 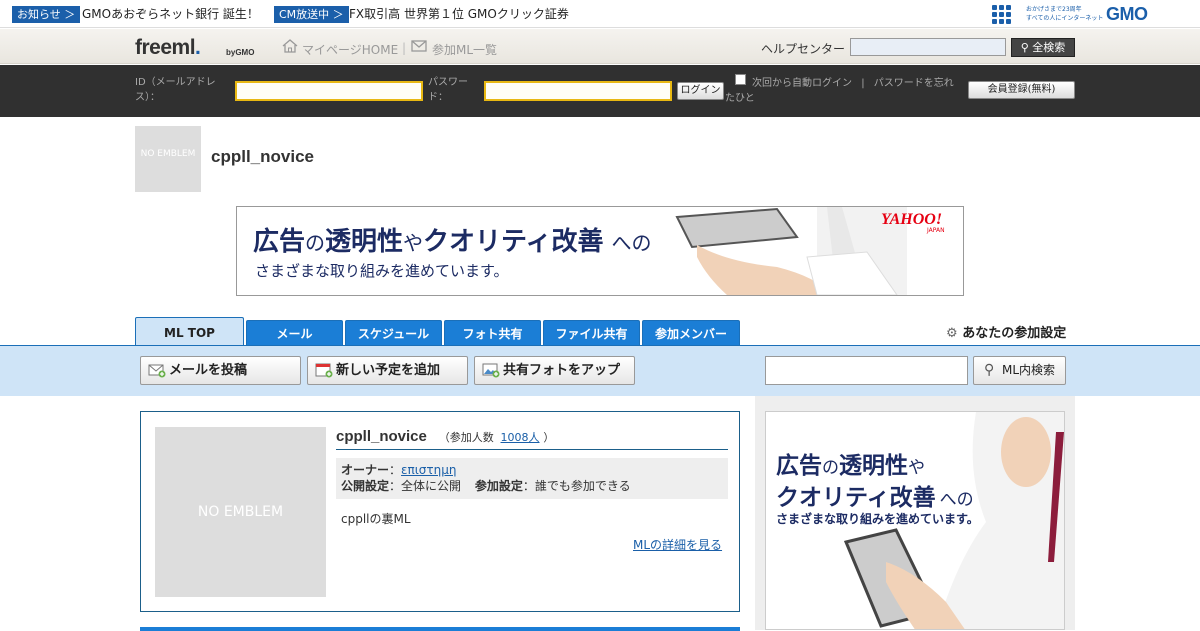 What do you see at coordinates (382, 271) in the screenshot?
I see `ad-top-subline: さまざまな取り組みを進めています。` at bounding box center [382, 271].